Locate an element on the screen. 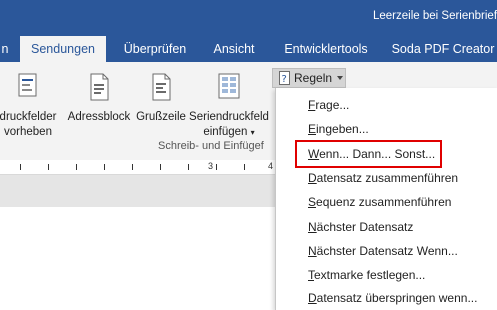  menu-item-merge-sequence-accel: S is located at coordinates (312, 202).